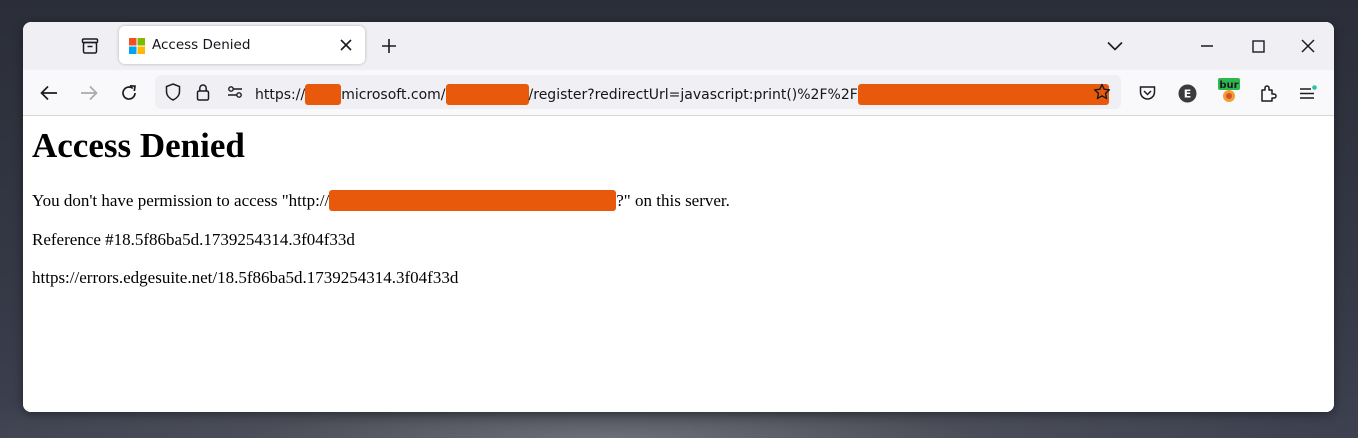  Describe the element at coordinates (1228, 85) in the screenshot. I see `extension-badge: bur` at that location.